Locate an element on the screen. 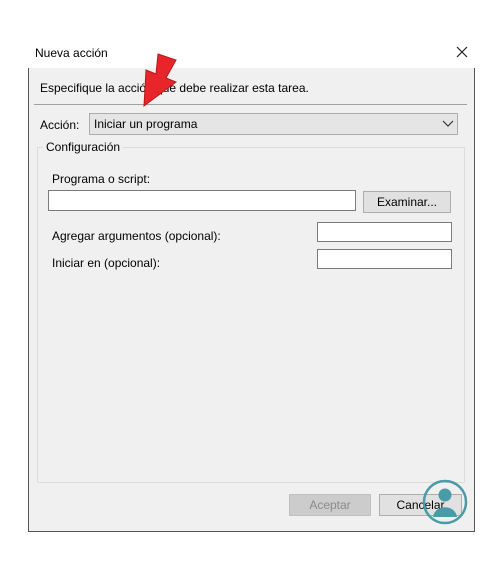 Image resolution: width=504 pixels, height=570 pixels. action-dropdown-value: Iniciar un programa is located at coordinates (146, 124).